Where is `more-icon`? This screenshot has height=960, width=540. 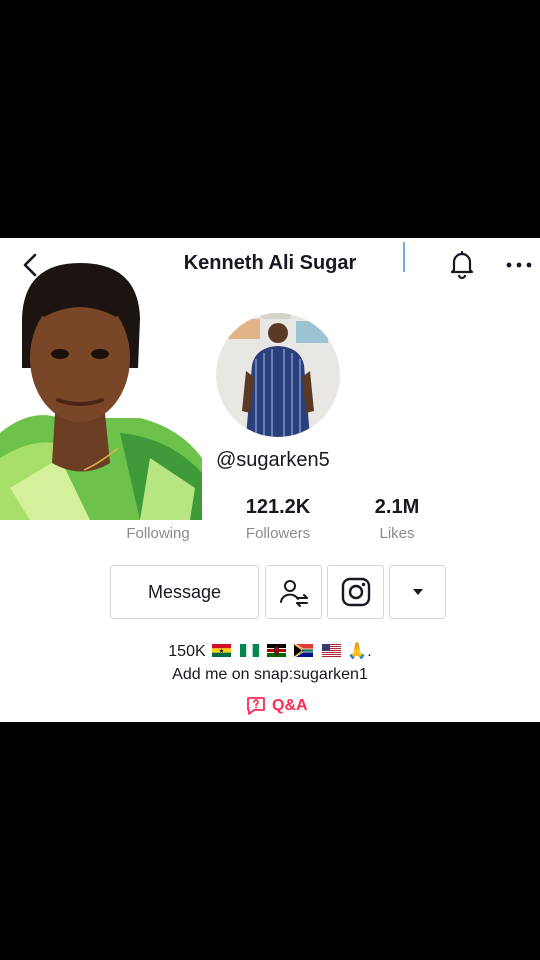
more-icon is located at coordinates (519, 265).